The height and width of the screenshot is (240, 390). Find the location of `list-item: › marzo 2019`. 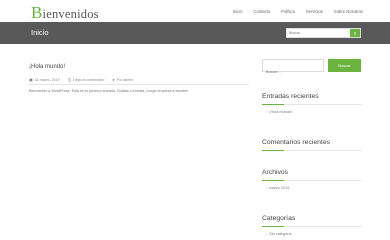

list-item: › marzo 2019 is located at coordinates (314, 188).